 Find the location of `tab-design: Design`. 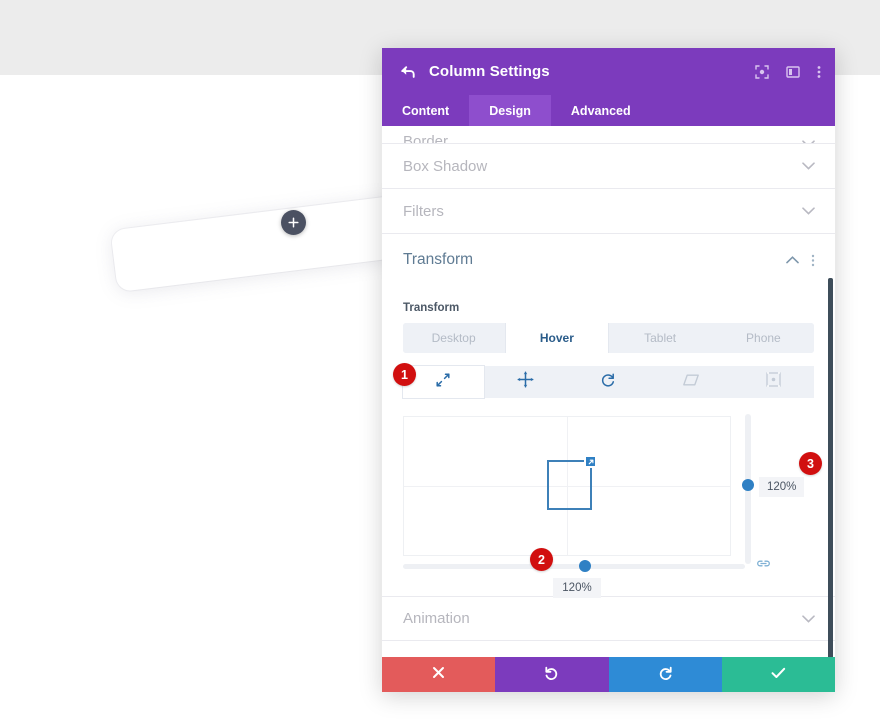

tab-design: Design is located at coordinates (510, 110).